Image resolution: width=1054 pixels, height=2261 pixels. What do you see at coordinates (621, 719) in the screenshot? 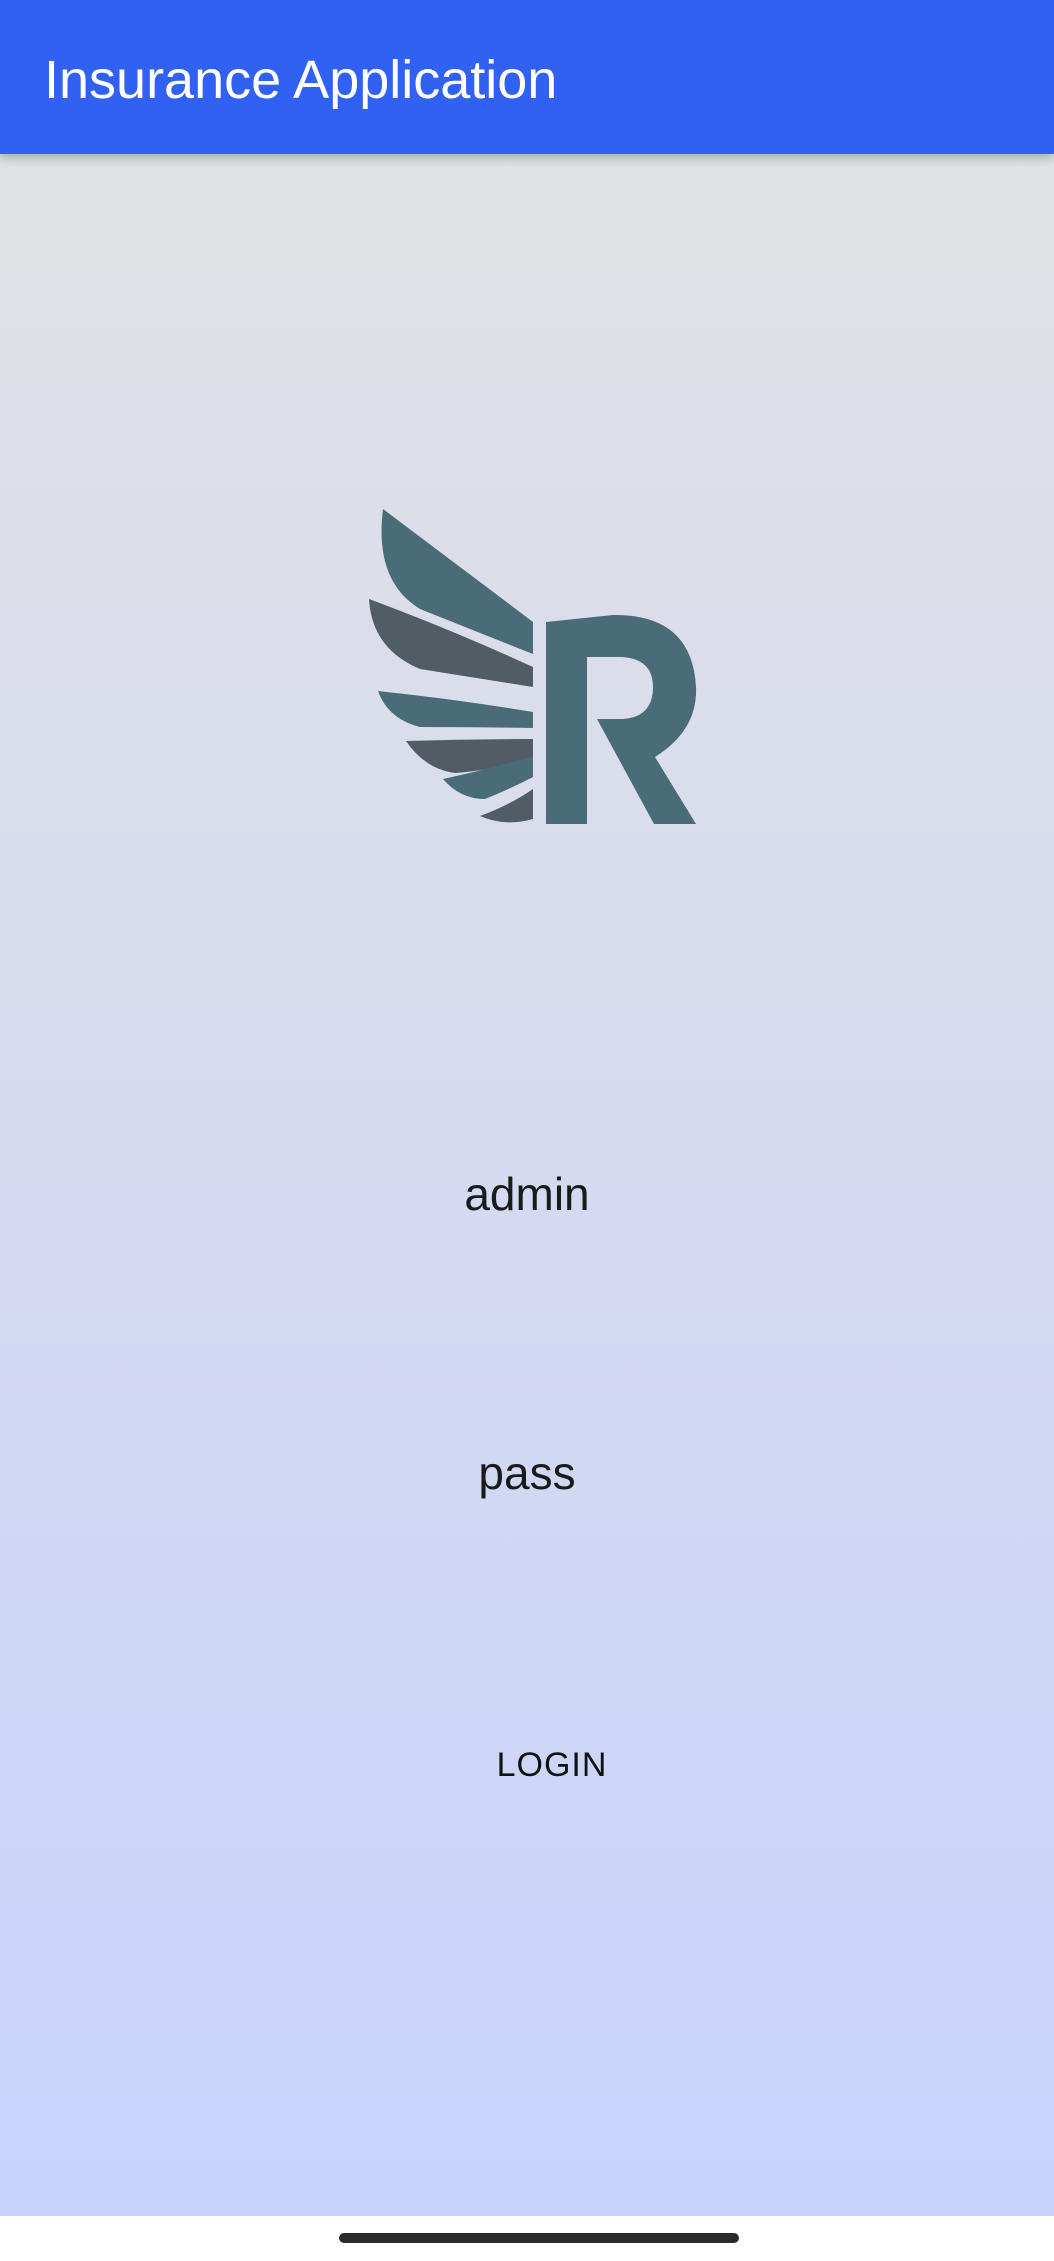
I see `letter-r` at bounding box center [621, 719].